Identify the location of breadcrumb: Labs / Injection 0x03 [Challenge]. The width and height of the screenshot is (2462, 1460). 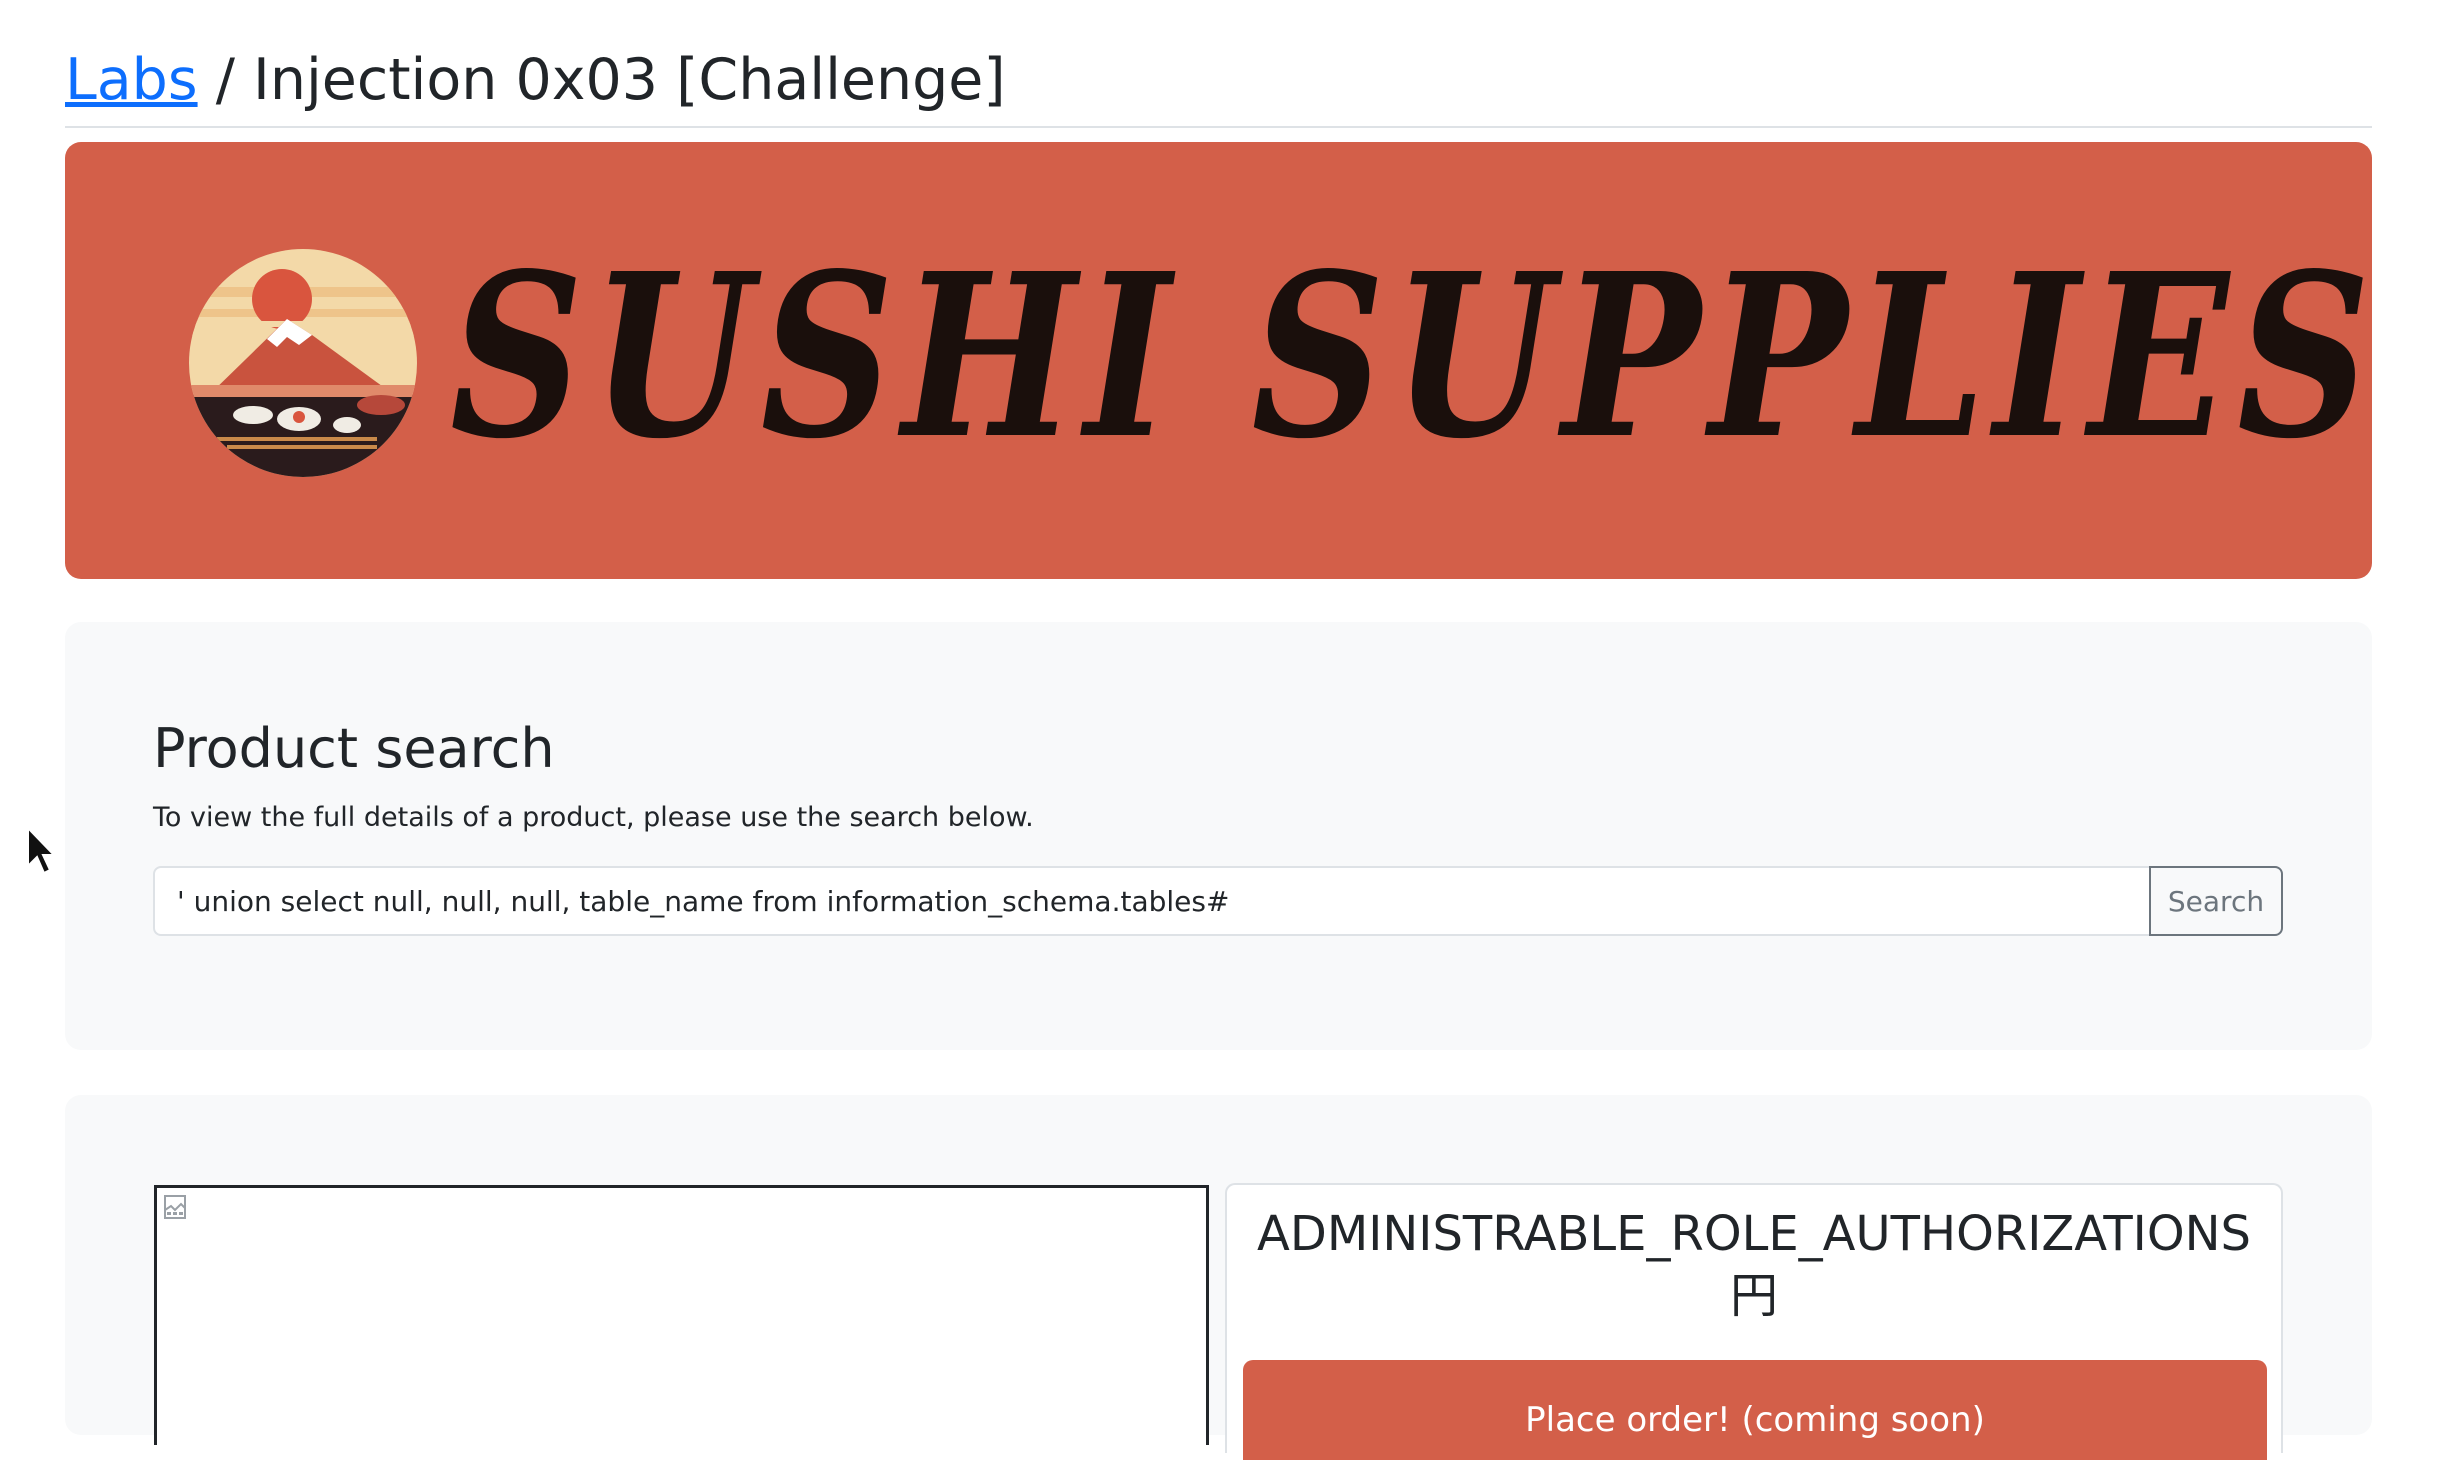
(535, 80).